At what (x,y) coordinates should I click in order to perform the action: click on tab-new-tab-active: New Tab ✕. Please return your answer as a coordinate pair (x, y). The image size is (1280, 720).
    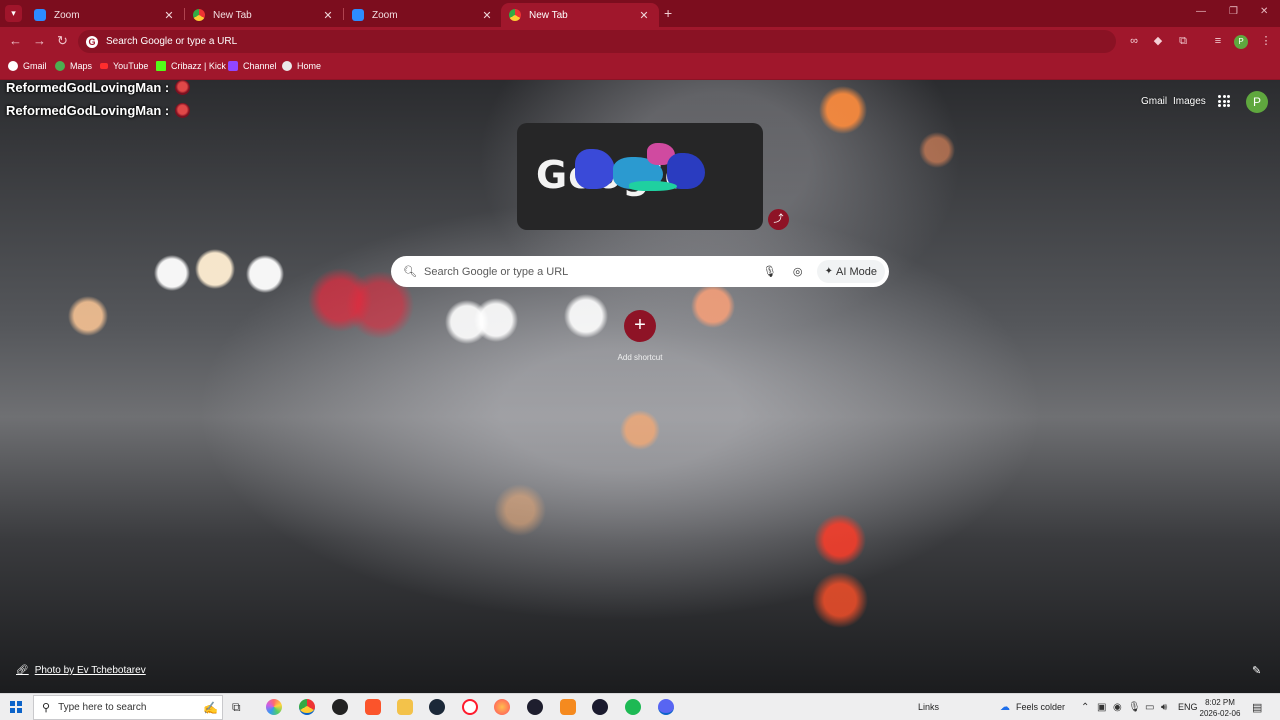
    Looking at the image, I should click on (580, 15).